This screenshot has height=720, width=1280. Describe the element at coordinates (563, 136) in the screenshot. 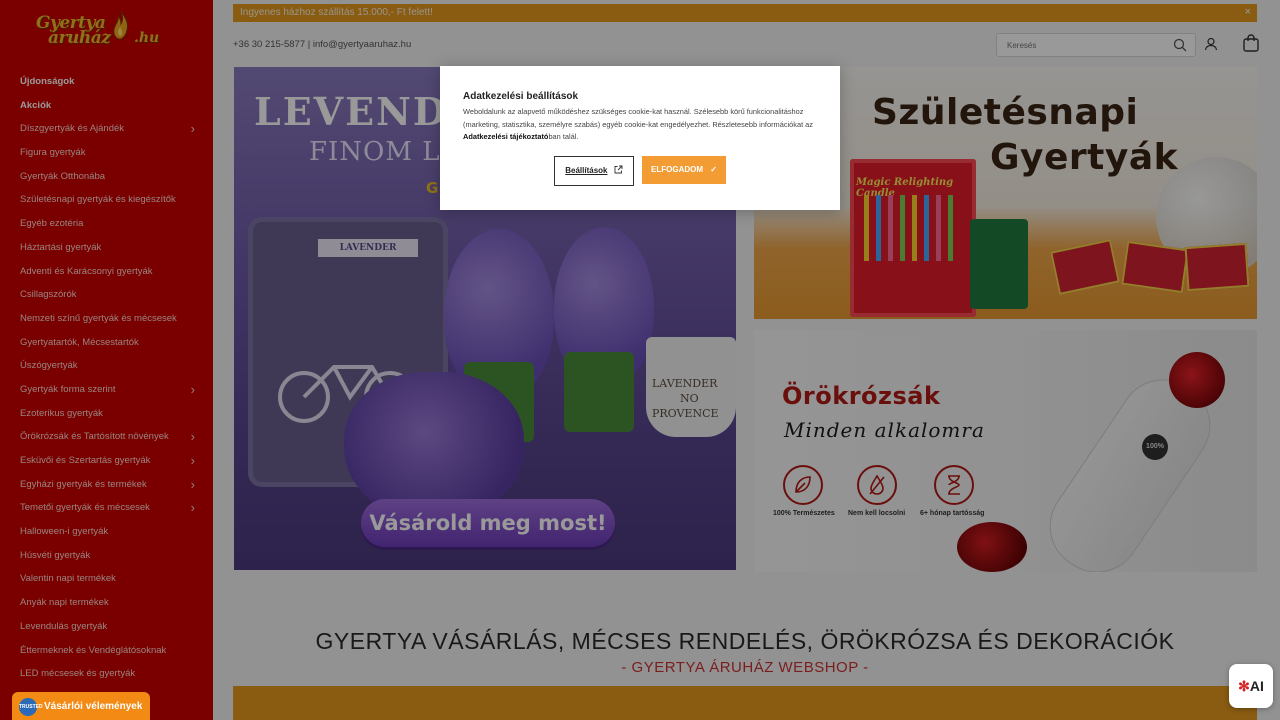

I see `cookie-text-part2: ban talál.` at that location.